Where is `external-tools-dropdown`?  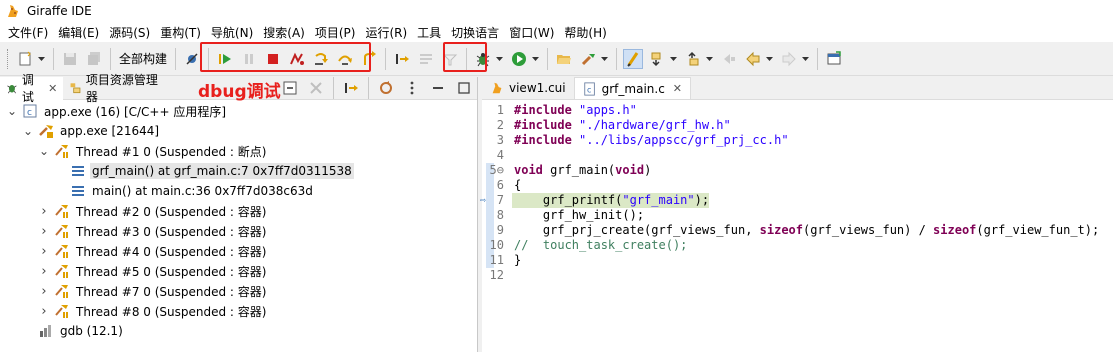 external-tools-dropdown is located at coordinates (604, 59).